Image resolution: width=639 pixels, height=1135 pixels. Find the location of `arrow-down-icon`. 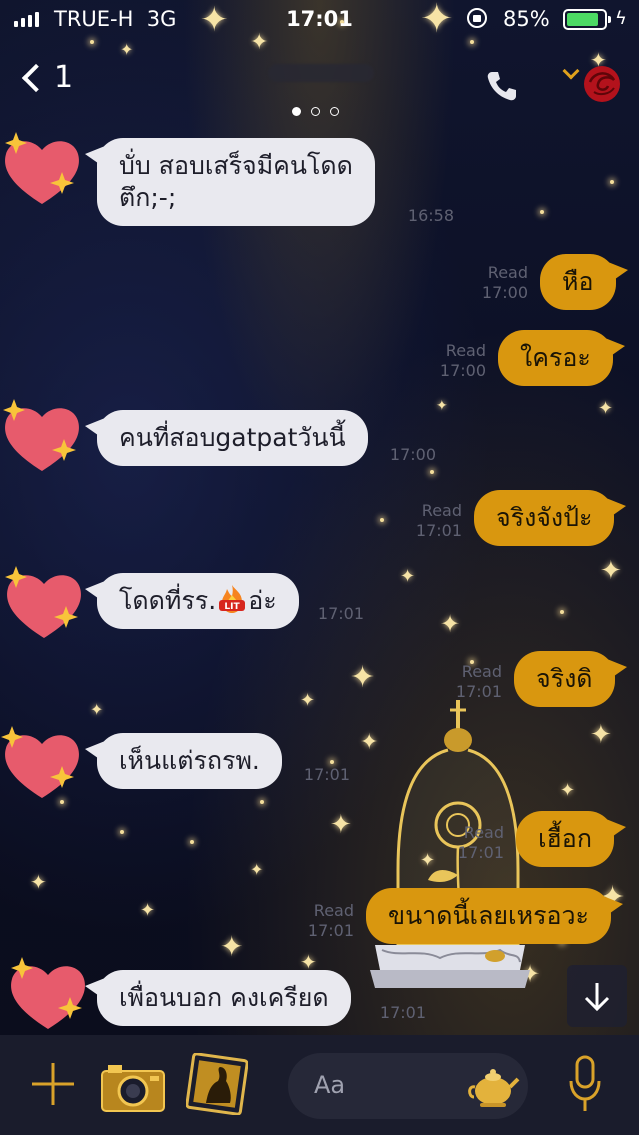

arrow-down-icon is located at coordinates (597, 997).